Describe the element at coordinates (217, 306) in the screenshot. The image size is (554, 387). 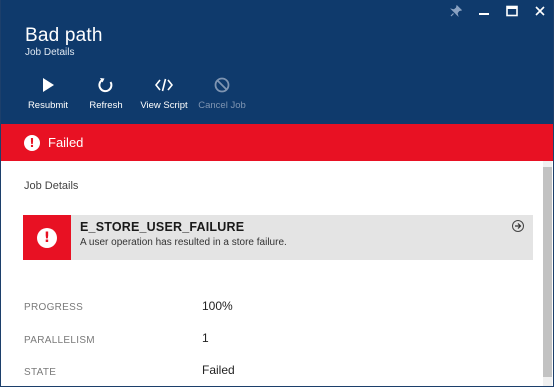
I see `progress-value: 100%` at that location.